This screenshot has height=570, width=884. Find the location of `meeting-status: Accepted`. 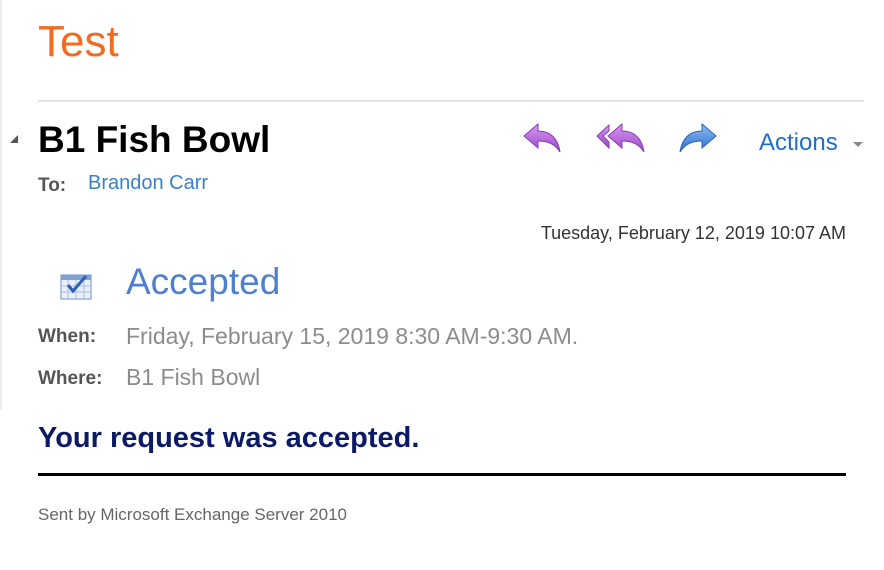

meeting-status: Accepted is located at coordinates (203, 281).